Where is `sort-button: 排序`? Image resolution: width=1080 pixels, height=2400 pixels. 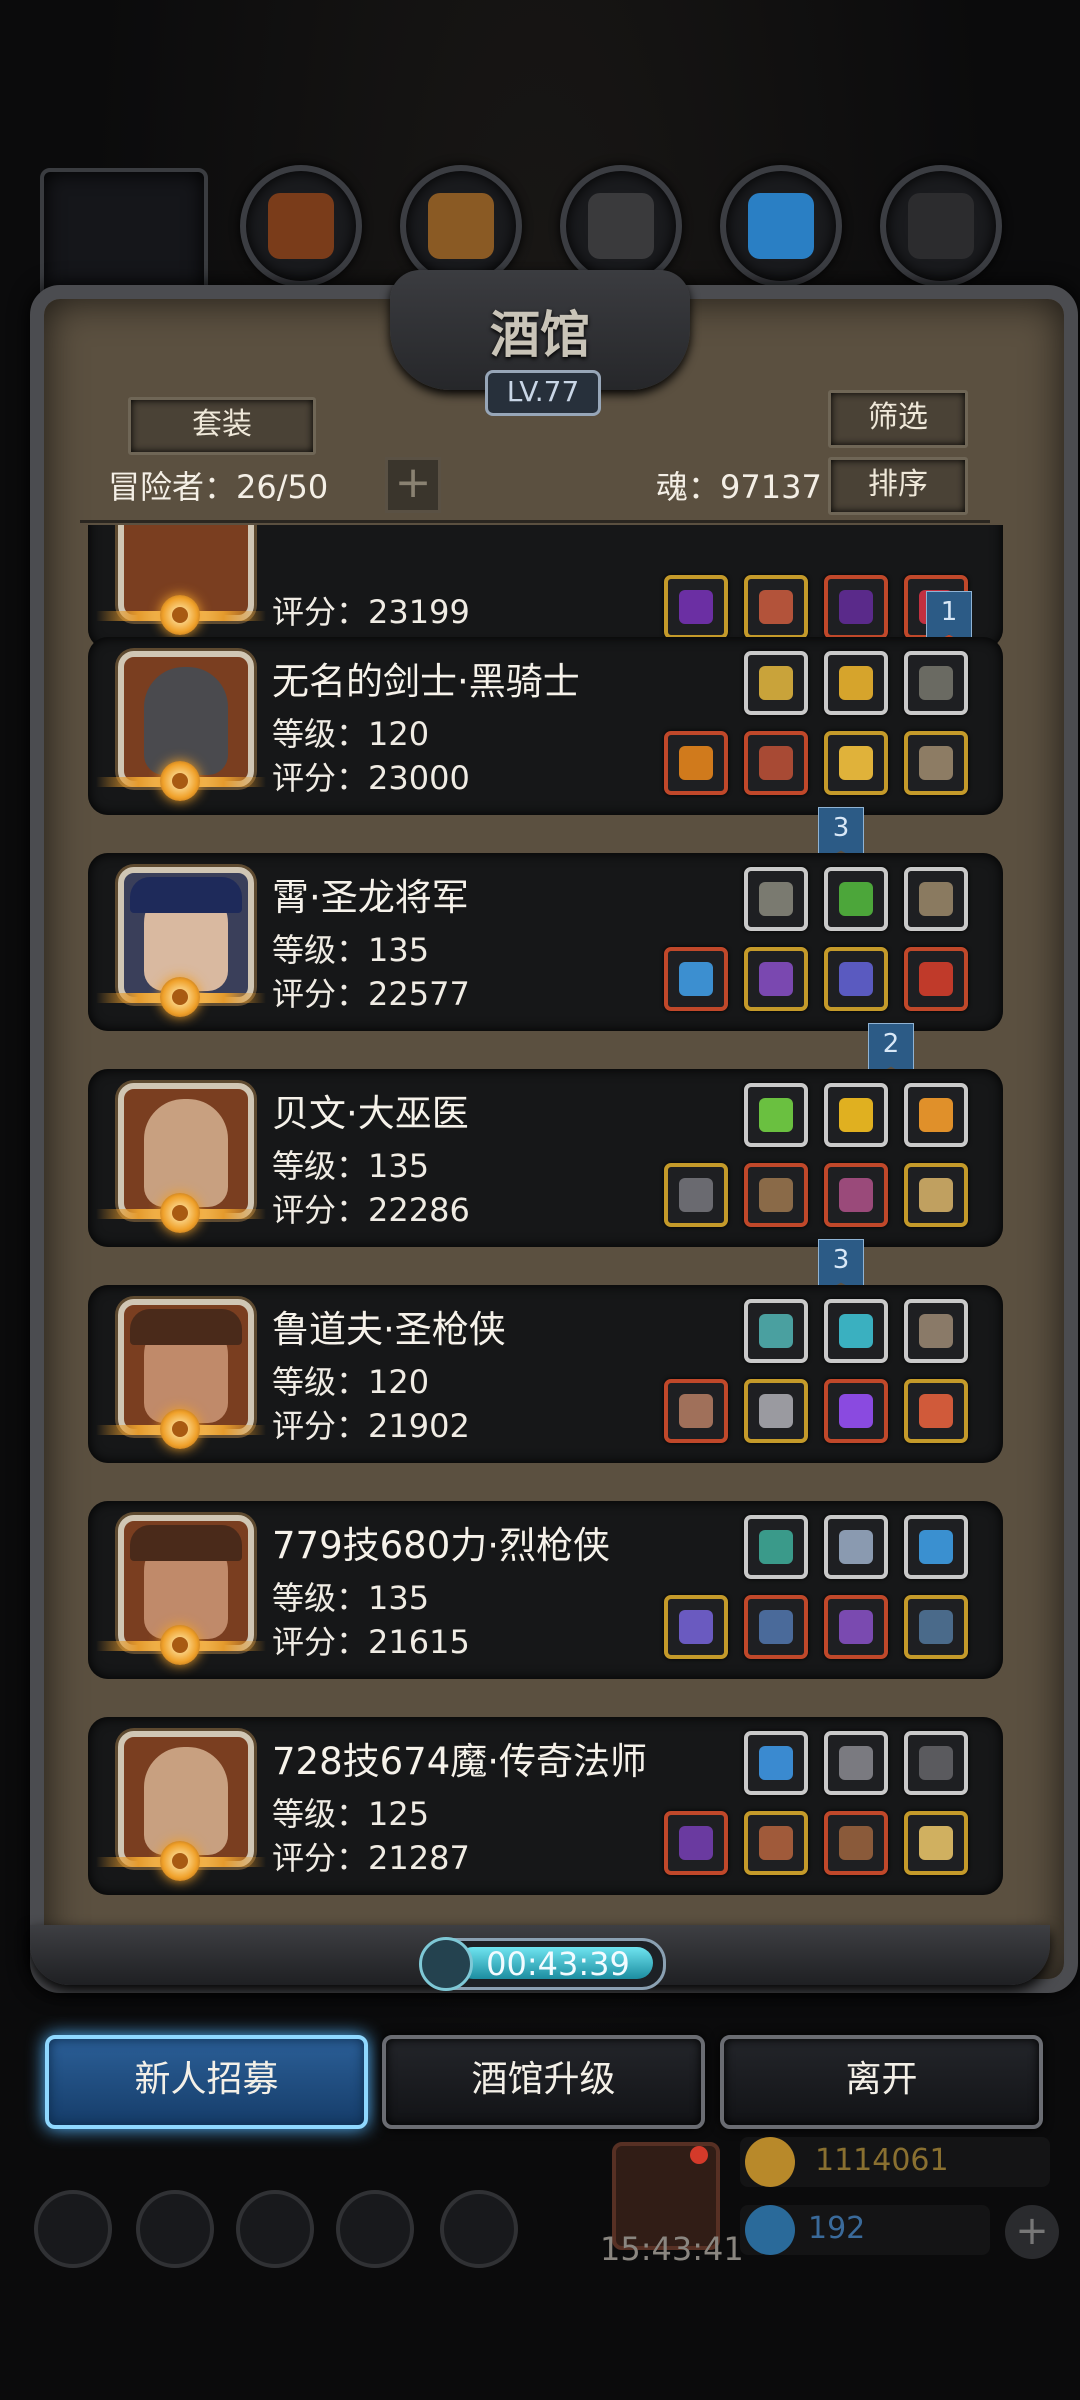
sort-button: 排序 is located at coordinates (898, 486).